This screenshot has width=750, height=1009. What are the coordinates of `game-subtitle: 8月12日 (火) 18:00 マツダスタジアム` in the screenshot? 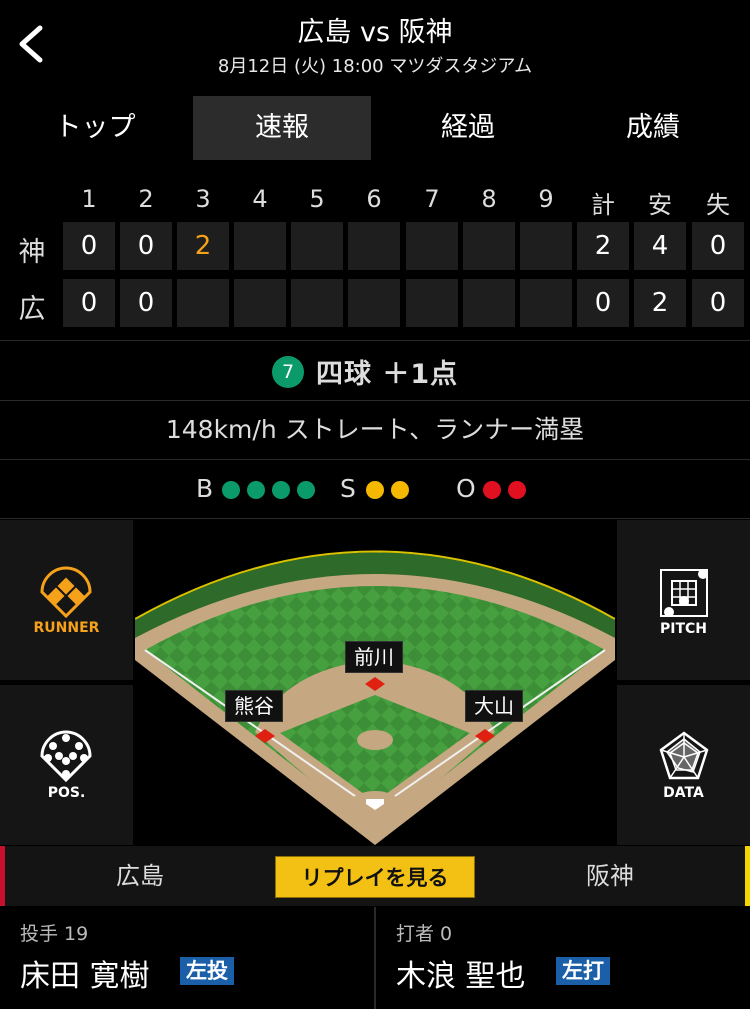 It's located at (375, 66).